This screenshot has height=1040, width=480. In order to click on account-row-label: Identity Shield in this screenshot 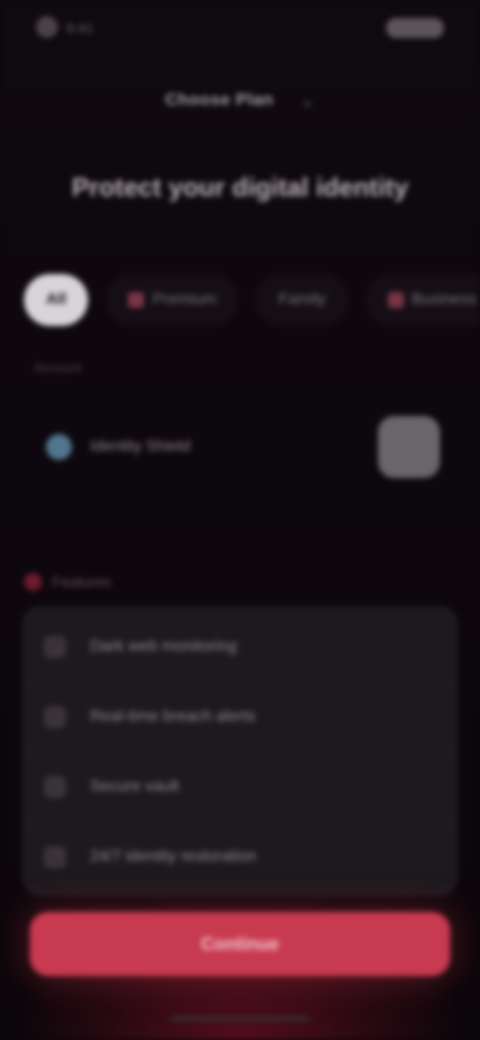, I will do `click(140, 446)`.